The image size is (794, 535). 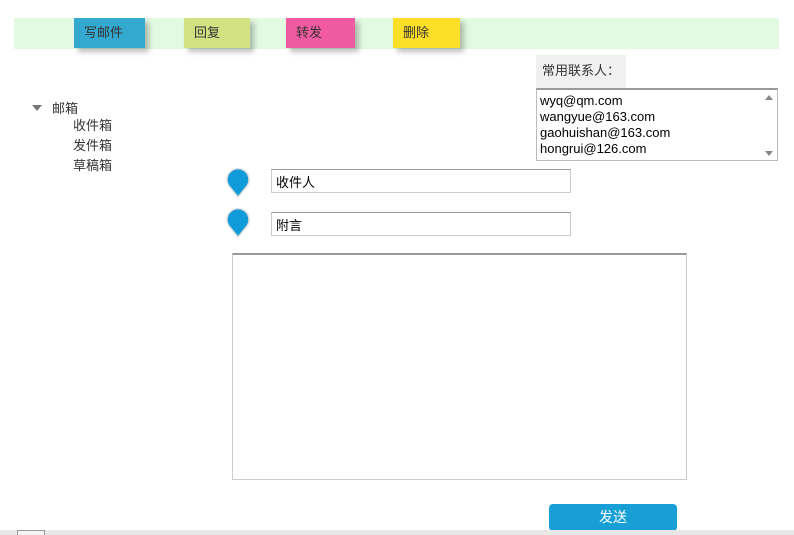 I want to click on contact-item: hongrui@126.com, so click(x=658, y=149).